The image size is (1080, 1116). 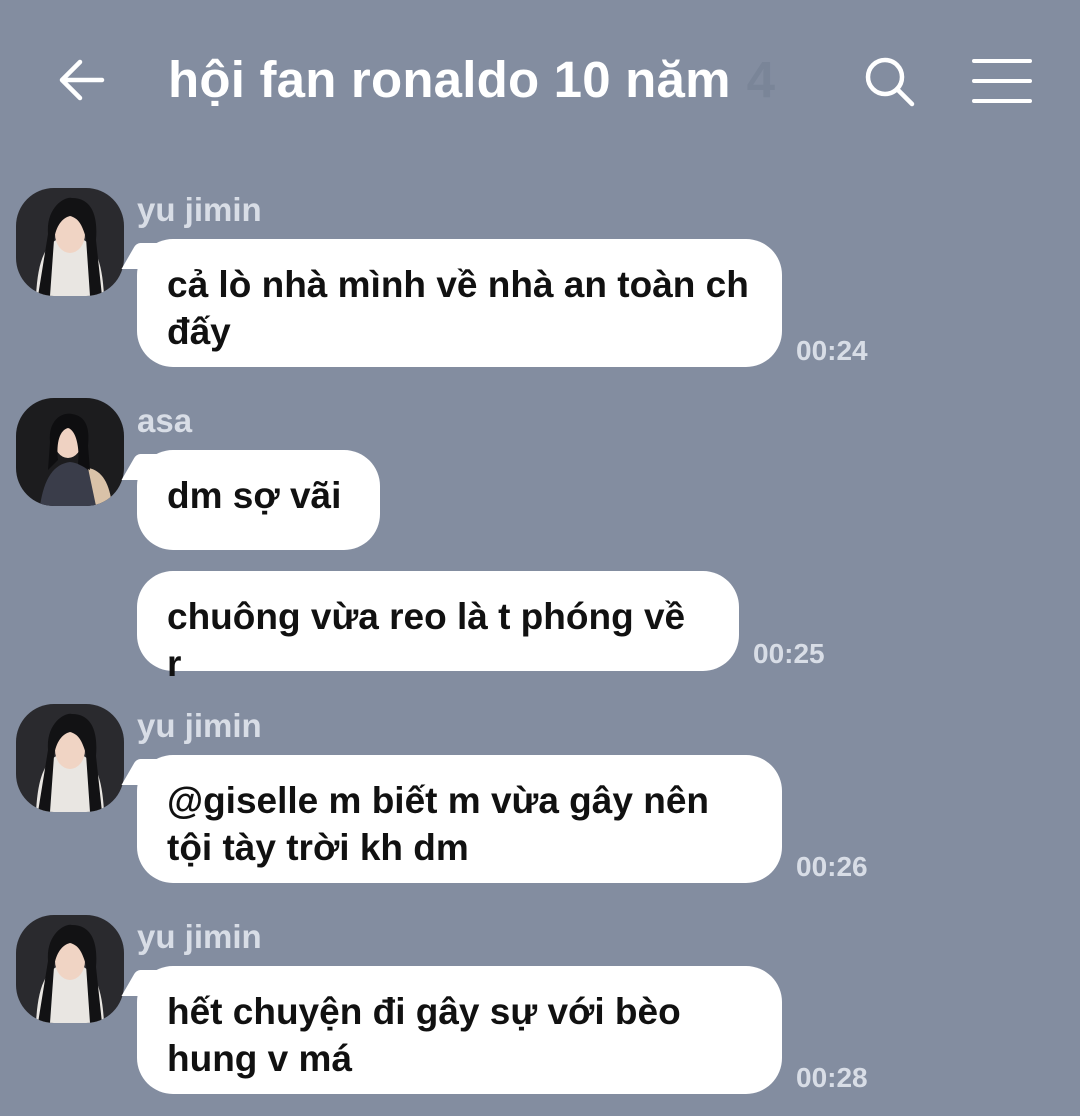 What do you see at coordinates (254, 495) in the screenshot?
I see `message-text: dm sợ vãi` at bounding box center [254, 495].